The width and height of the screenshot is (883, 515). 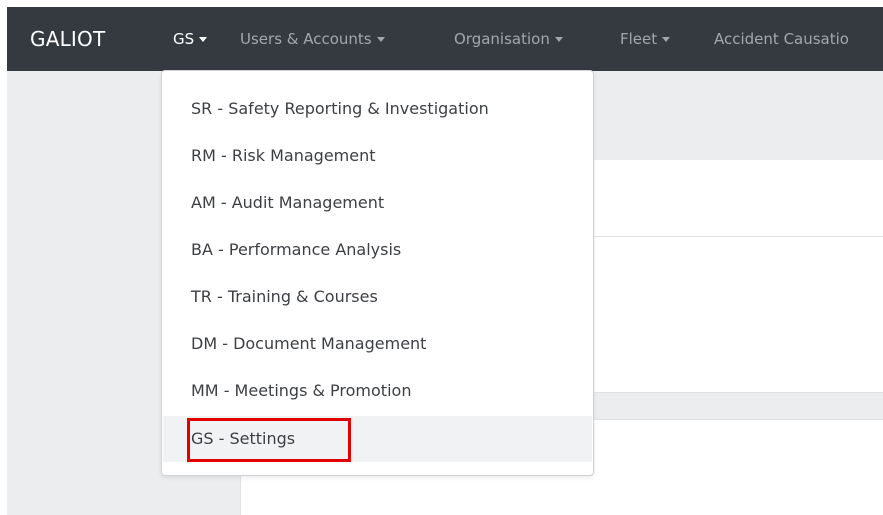 What do you see at coordinates (639, 39) in the screenshot?
I see `nav-item-label: Fleet` at bounding box center [639, 39].